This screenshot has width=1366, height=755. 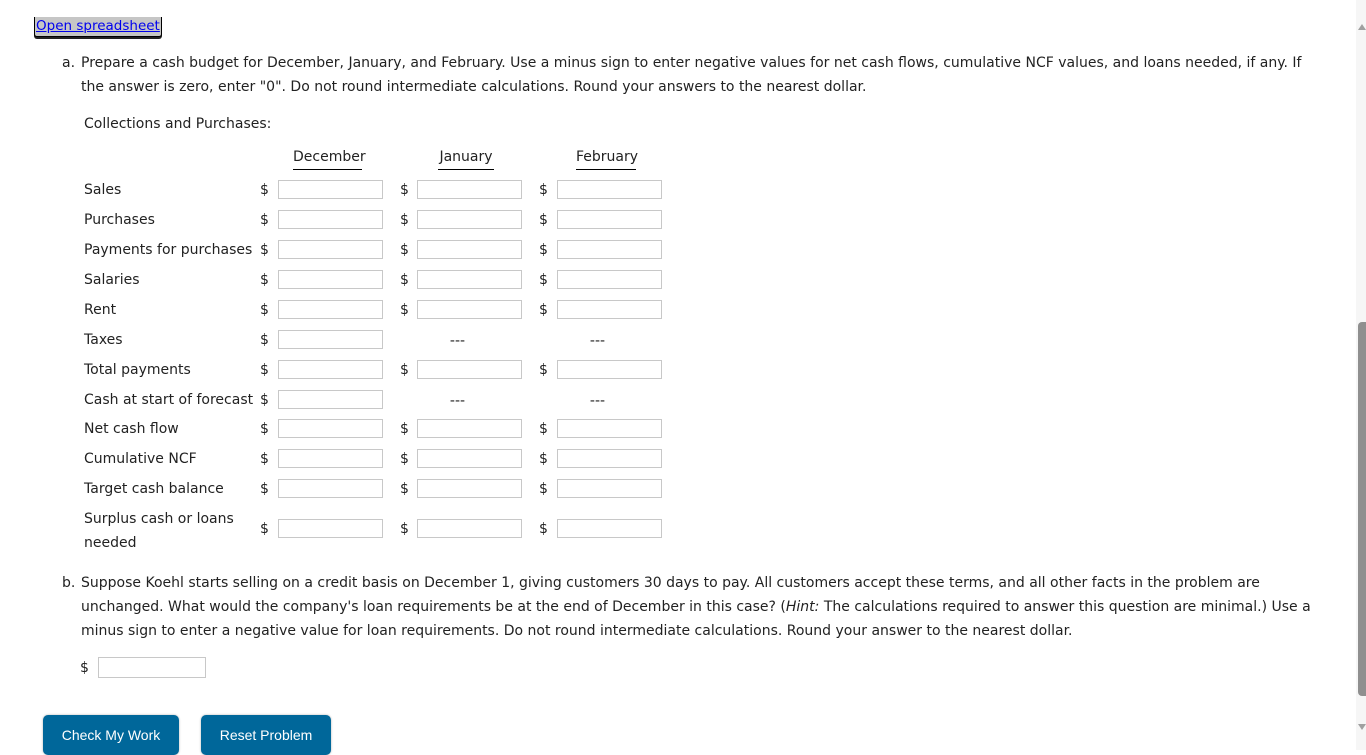 I want to click on part-a-letter: a., so click(x=69, y=63).